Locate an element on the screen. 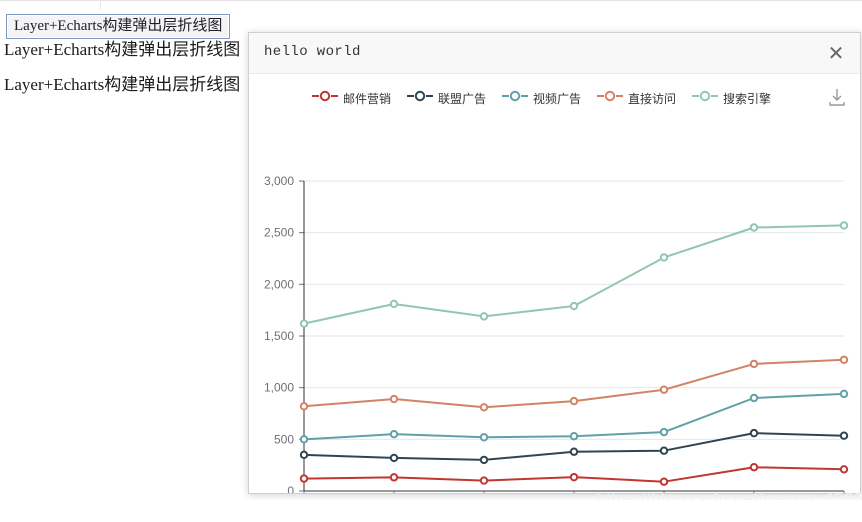 This screenshot has height=522, width=862. close-icon: ✕ is located at coordinates (836, 53).